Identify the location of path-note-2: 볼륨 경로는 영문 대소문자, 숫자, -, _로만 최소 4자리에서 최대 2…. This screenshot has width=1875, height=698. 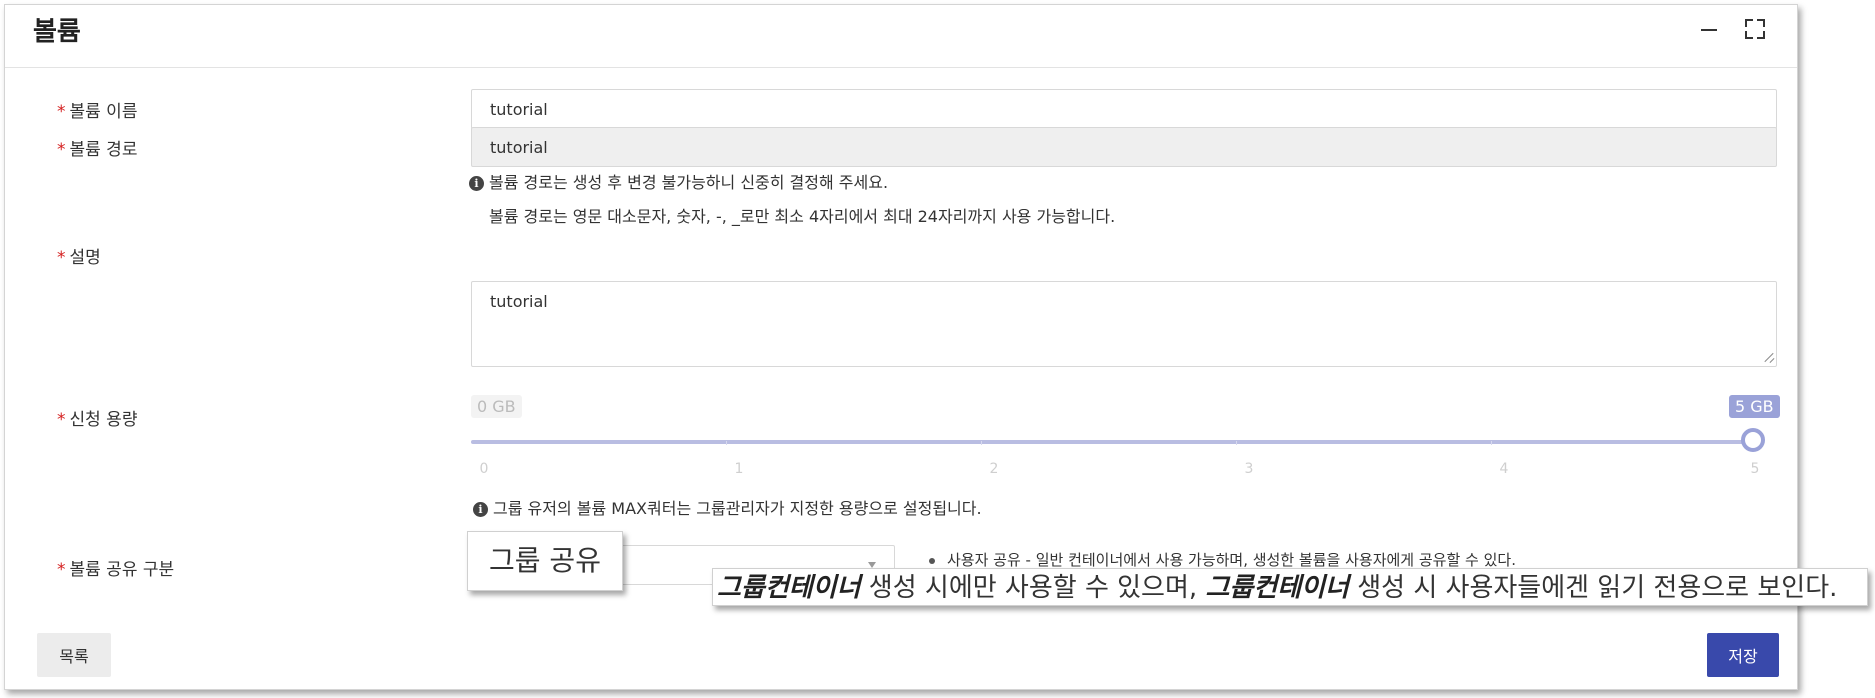
(802, 216).